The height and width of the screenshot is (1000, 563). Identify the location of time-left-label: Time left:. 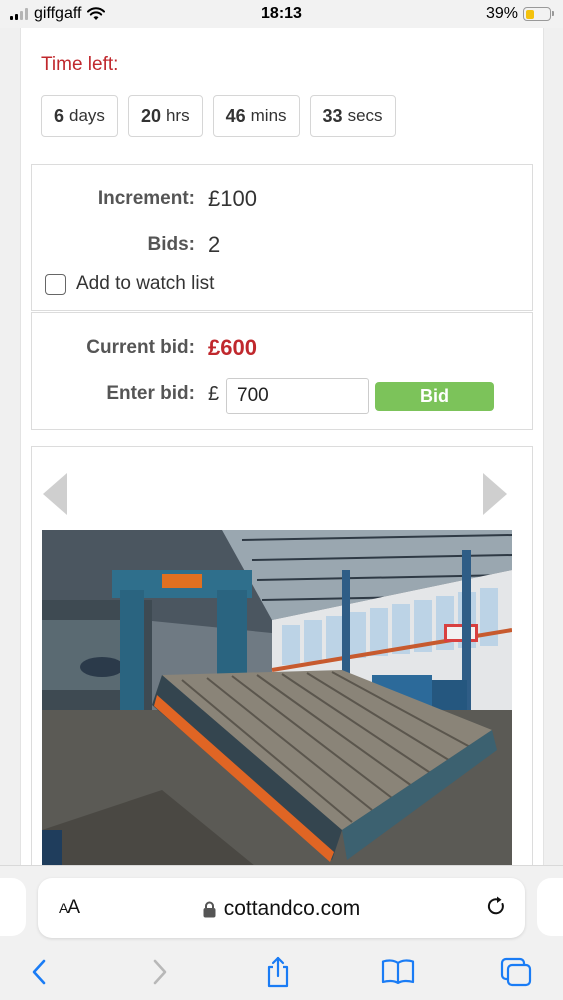
(80, 64).